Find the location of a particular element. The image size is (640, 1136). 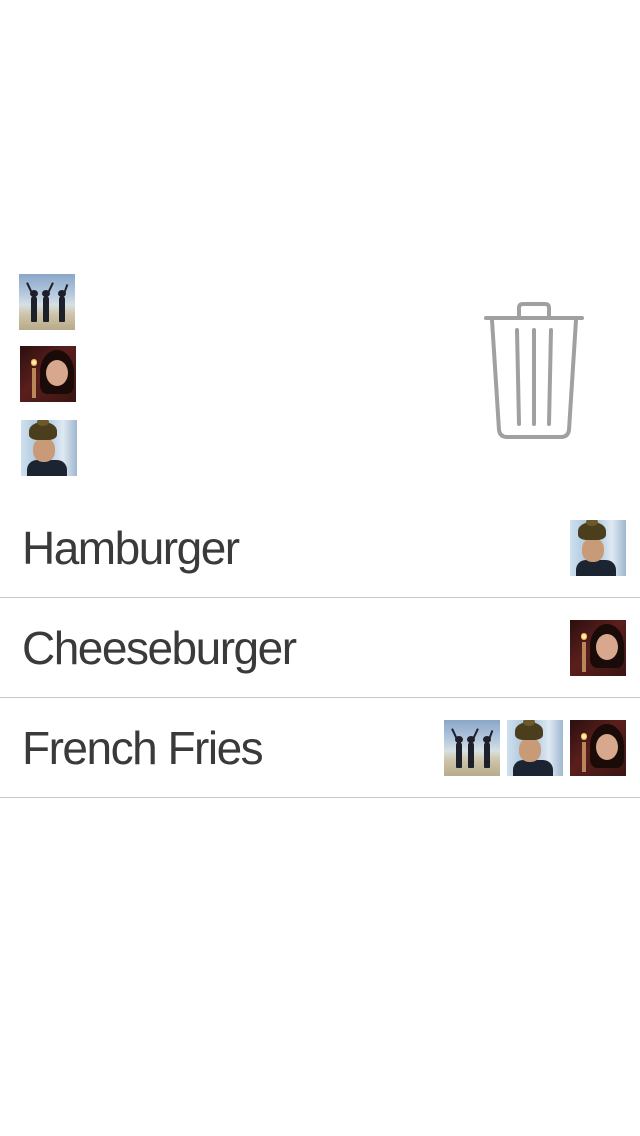

list-item-cheeseburger: Cheeseburger is located at coordinates (320, 648).